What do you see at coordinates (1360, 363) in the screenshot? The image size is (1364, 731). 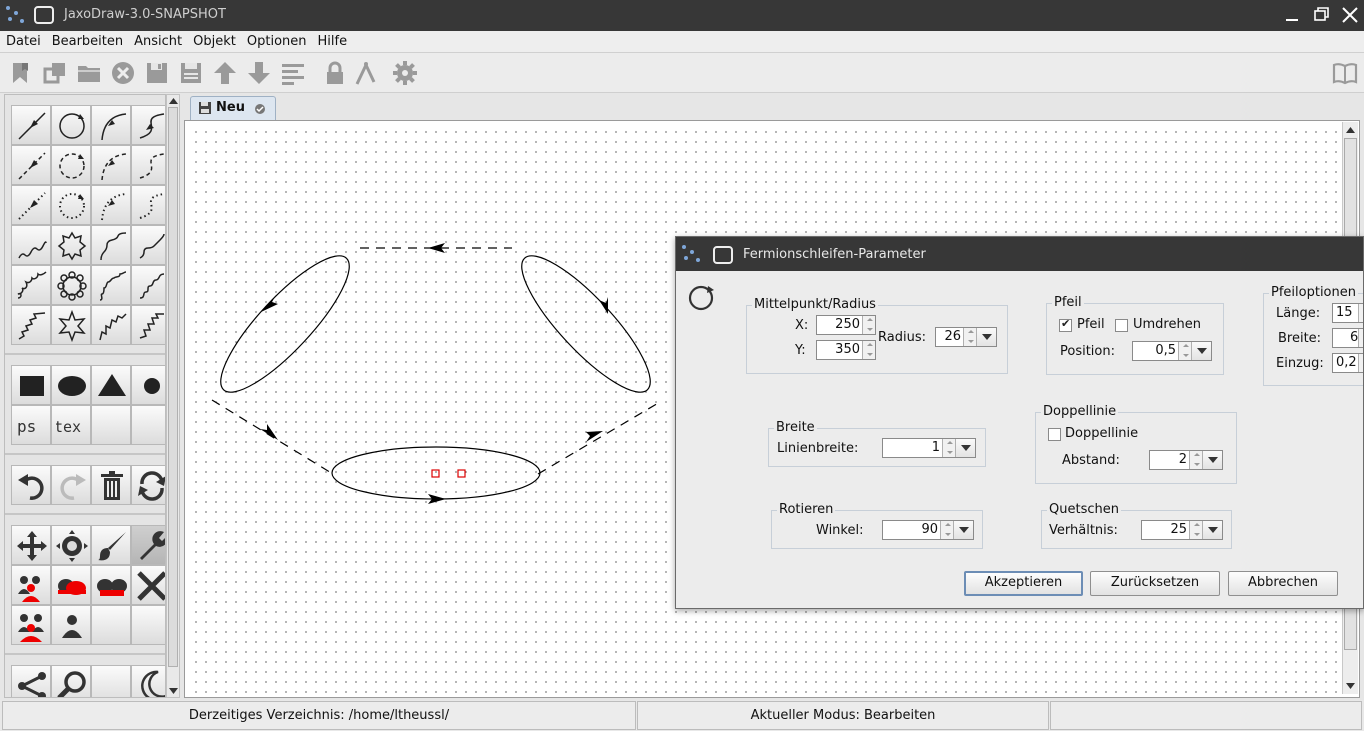 I see `inset-spinner-arrows` at bounding box center [1360, 363].